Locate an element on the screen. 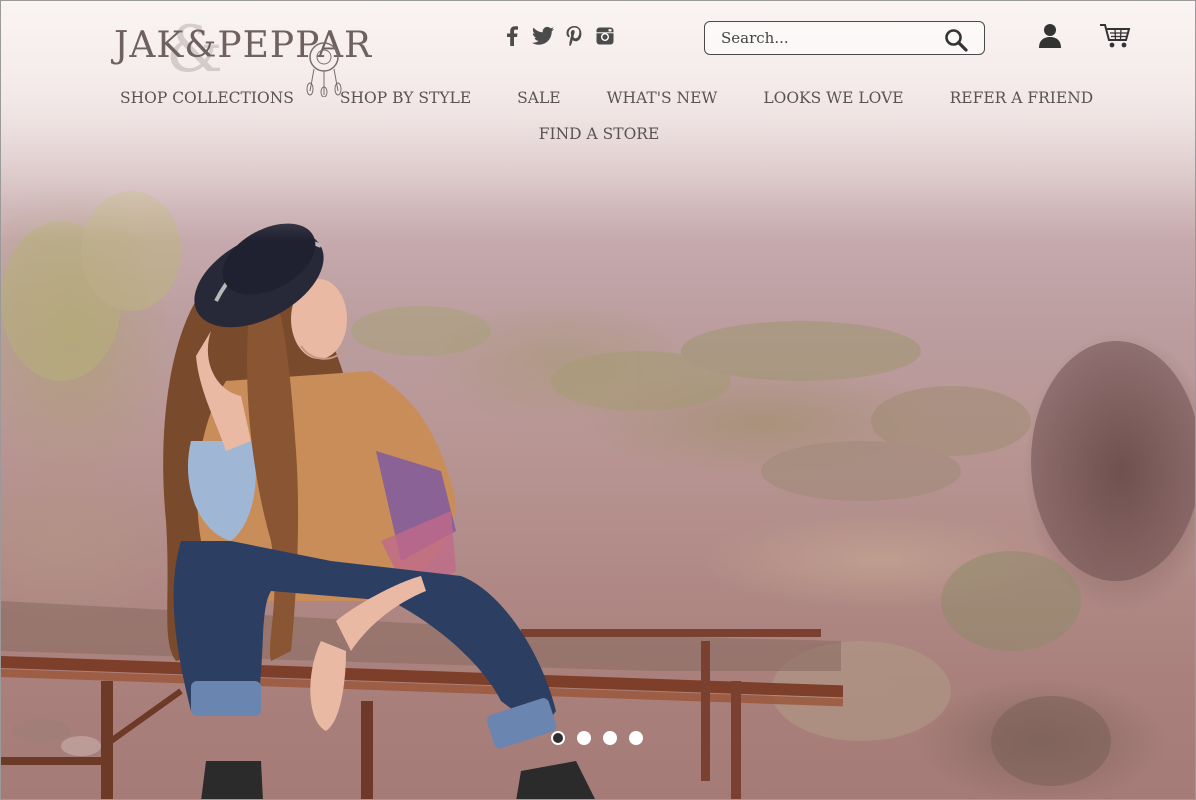 Image resolution: width=1196 pixels, height=800 pixels. account-icon is located at coordinates (1050, 38).